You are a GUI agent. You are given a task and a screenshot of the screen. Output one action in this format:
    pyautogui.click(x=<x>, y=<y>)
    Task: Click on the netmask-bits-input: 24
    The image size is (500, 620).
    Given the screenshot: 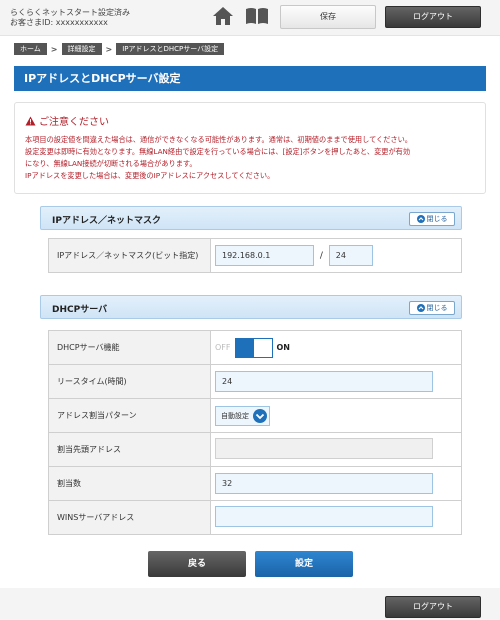 What is the action you would take?
    pyautogui.click(x=350, y=255)
    